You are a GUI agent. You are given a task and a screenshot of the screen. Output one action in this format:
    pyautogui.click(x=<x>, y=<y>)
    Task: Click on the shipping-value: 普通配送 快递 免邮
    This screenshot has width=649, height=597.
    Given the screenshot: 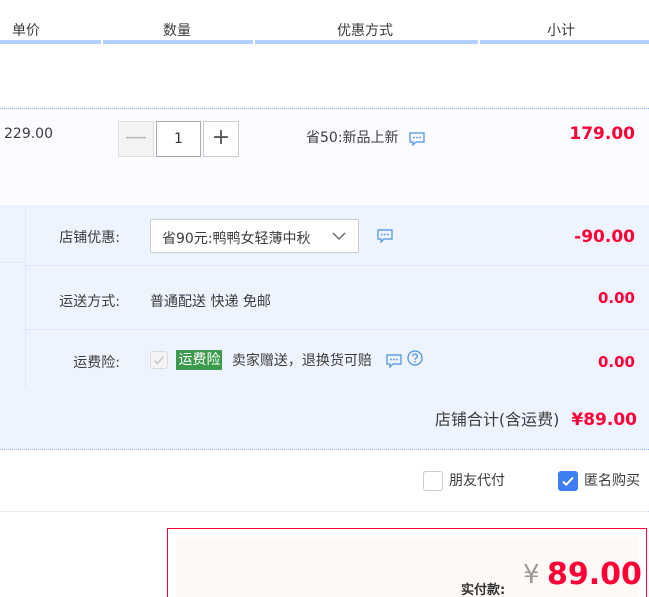 What is the action you would take?
    pyautogui.click(x=210, y=302)
    